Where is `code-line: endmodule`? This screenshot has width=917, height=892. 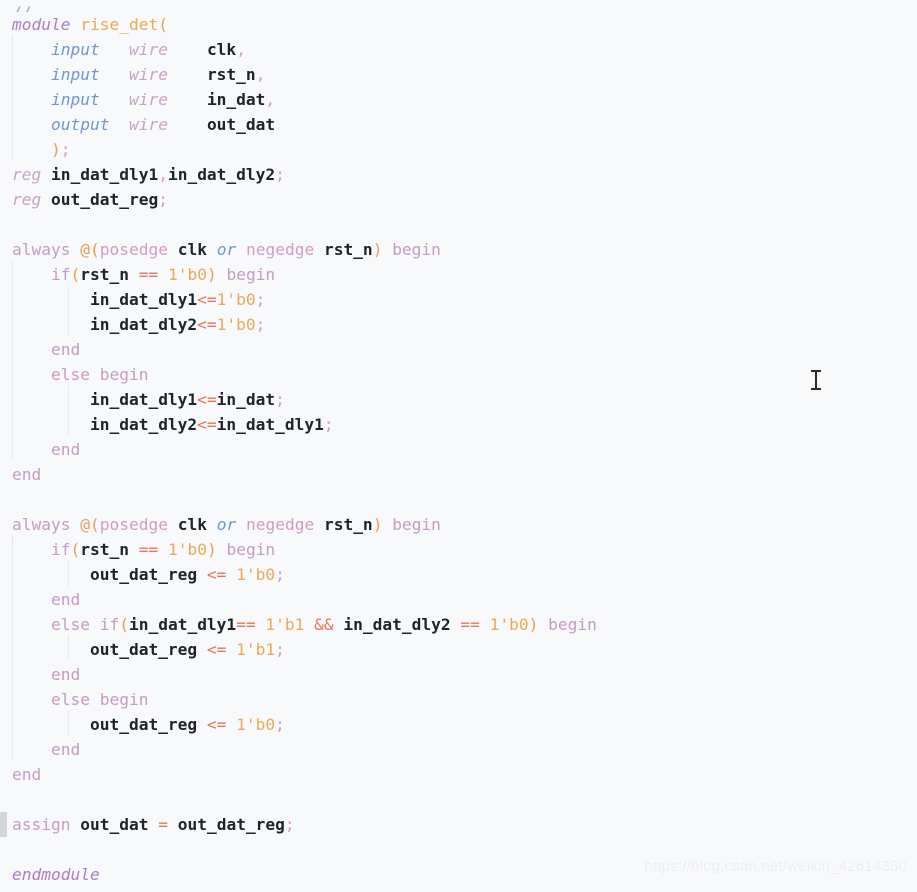
code-line: endmodule is located at coordinates (458, 874).